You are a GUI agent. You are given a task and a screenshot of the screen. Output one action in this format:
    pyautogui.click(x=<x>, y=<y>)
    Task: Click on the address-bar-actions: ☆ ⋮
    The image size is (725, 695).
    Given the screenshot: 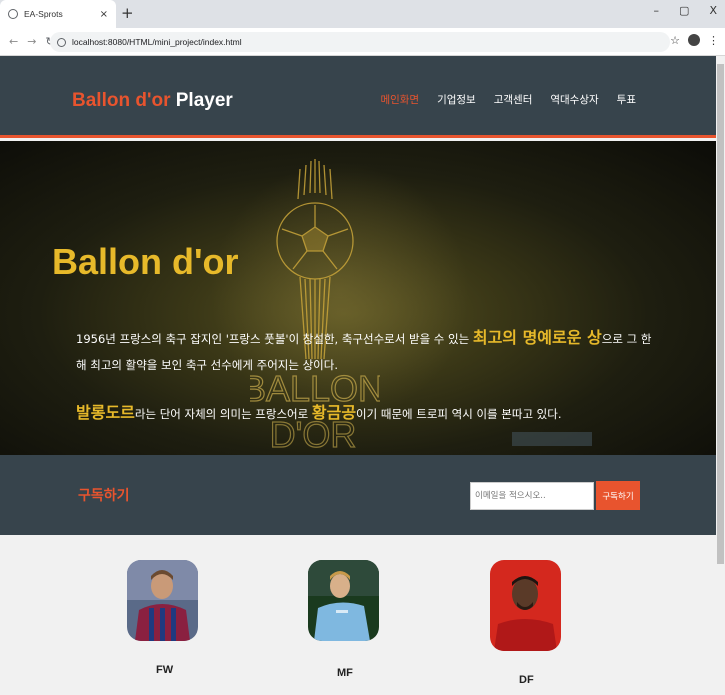 What is the action you would take?
    pyautogui.click(x=694, y=40)
    